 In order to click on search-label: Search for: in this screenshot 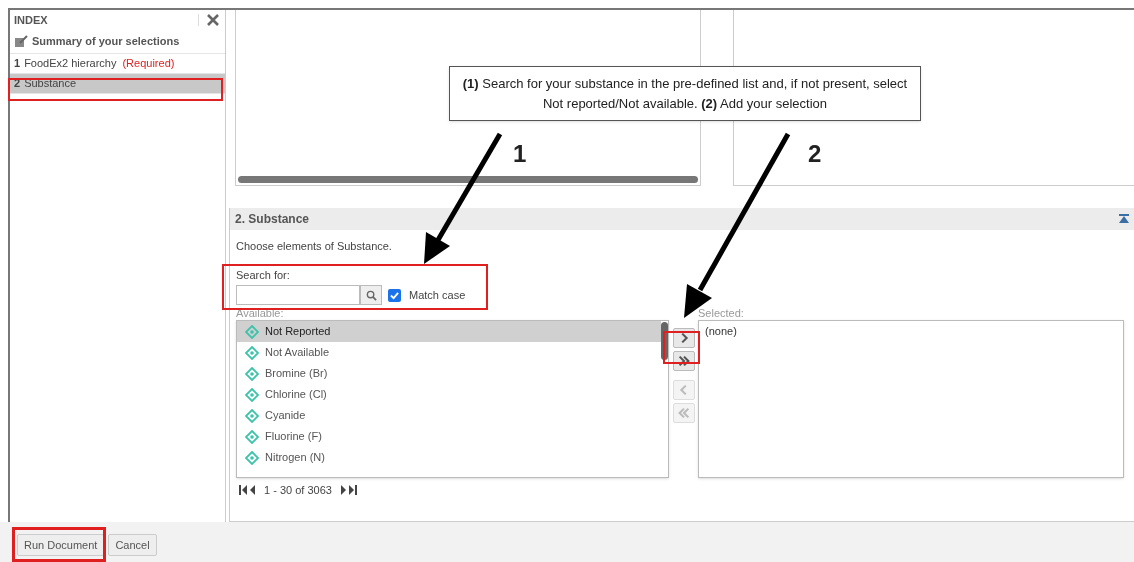, I will do `click(263, 275)`.